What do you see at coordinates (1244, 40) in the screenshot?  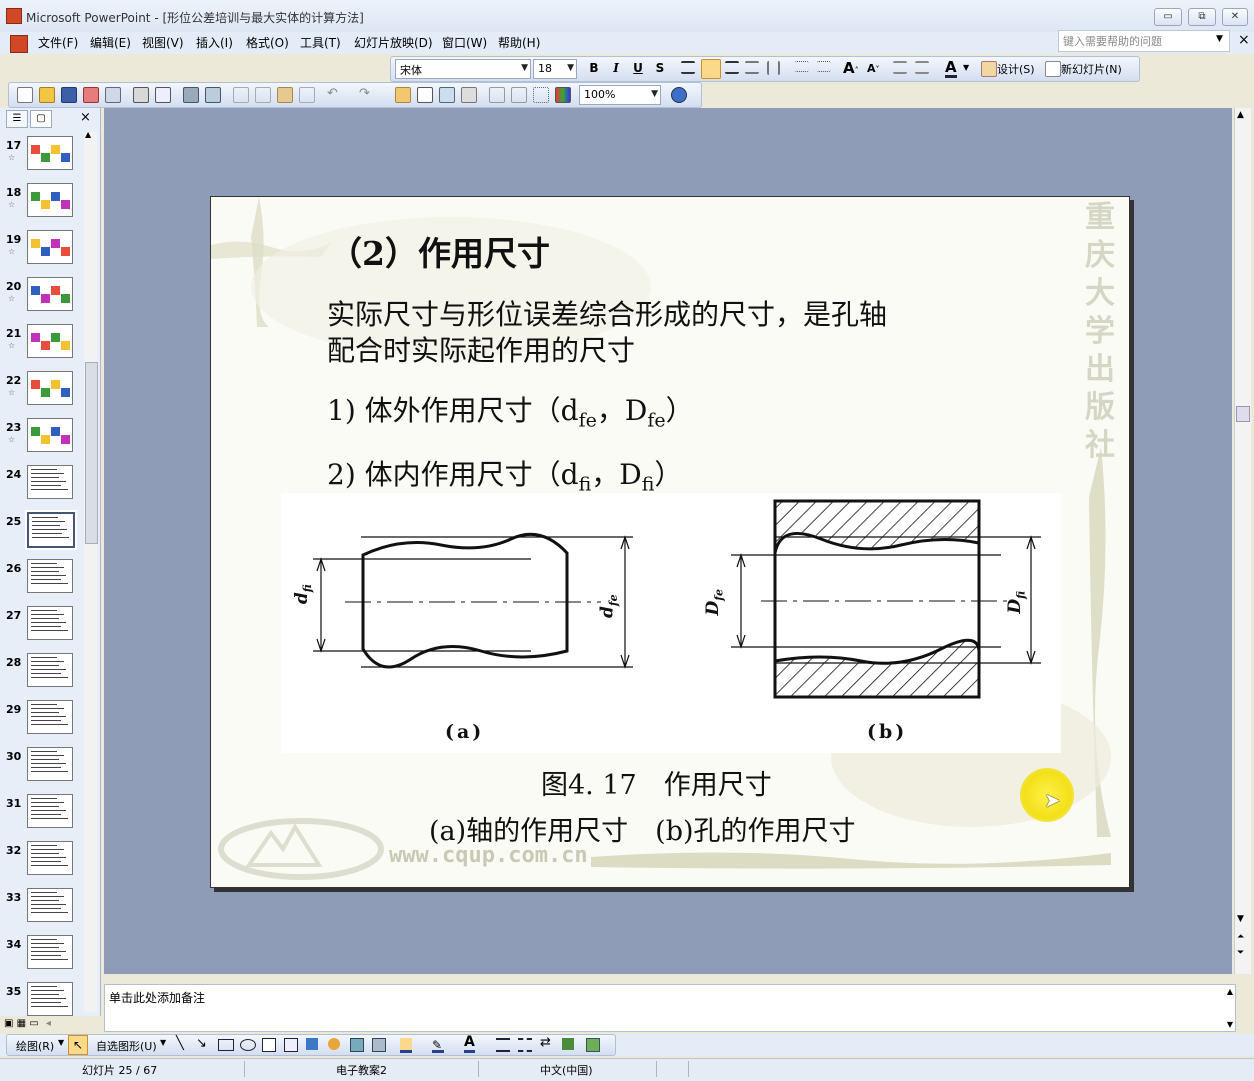 I see `close-document-icon: ×` at bounding box center [1244, 40].